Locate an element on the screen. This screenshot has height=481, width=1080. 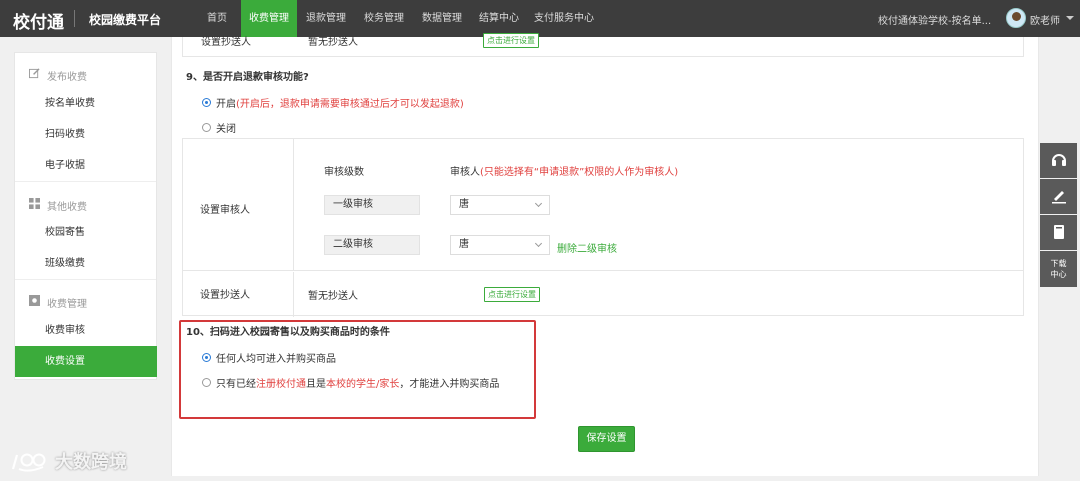
auditor-1-select: 唐 is located at coordinates (500, 205).